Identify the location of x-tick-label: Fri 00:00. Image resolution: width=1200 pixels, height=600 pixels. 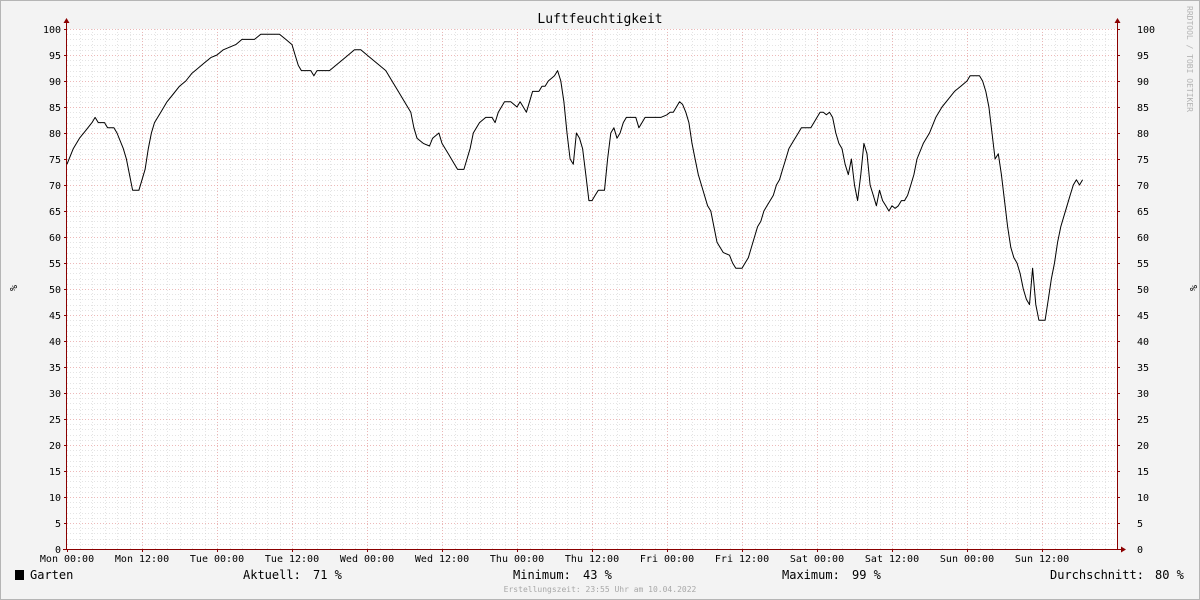
(667, 559).